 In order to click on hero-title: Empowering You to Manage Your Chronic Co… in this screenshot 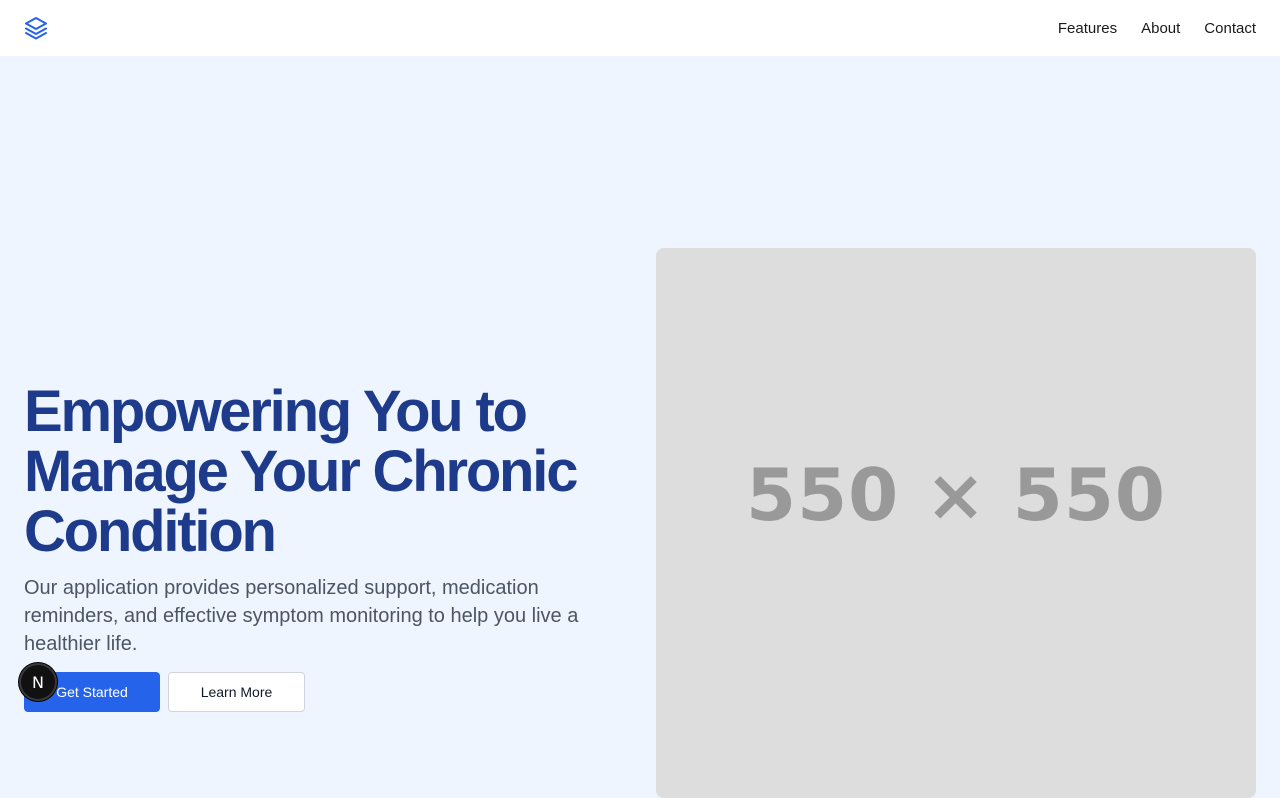, I will do `click(301, 471)`.